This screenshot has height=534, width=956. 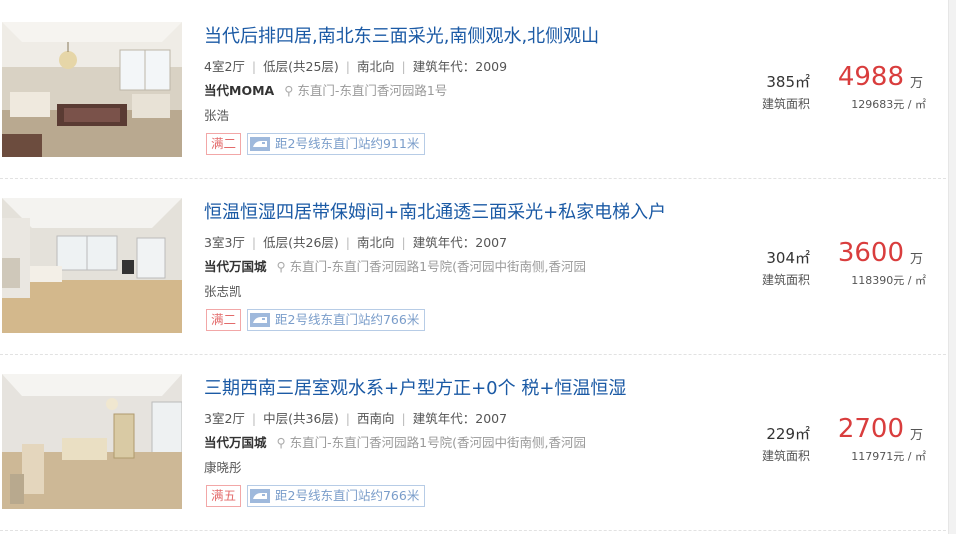 I want to click on agent-name: 张浩, so click(x=216, y=114).